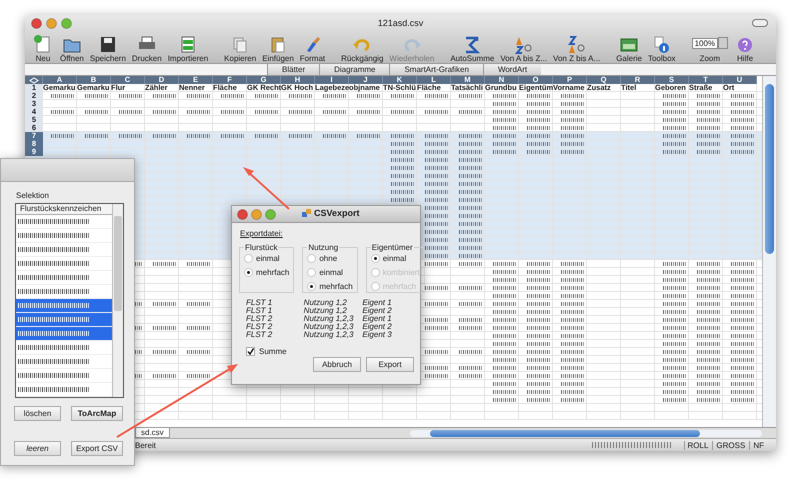 The image size is (800, 480). I want to click on dialog-title: CSVexport, so click(337, 213).